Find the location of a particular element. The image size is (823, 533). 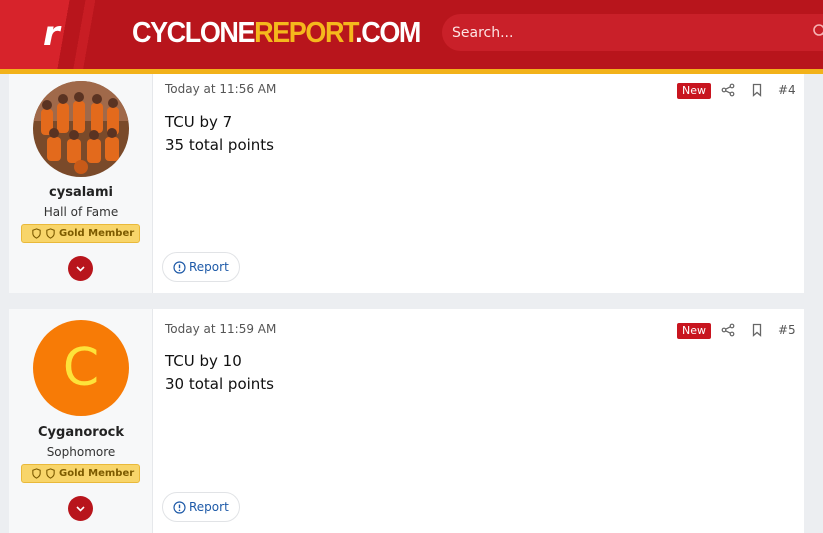

avatar: C is located at coordinates (81, 368).